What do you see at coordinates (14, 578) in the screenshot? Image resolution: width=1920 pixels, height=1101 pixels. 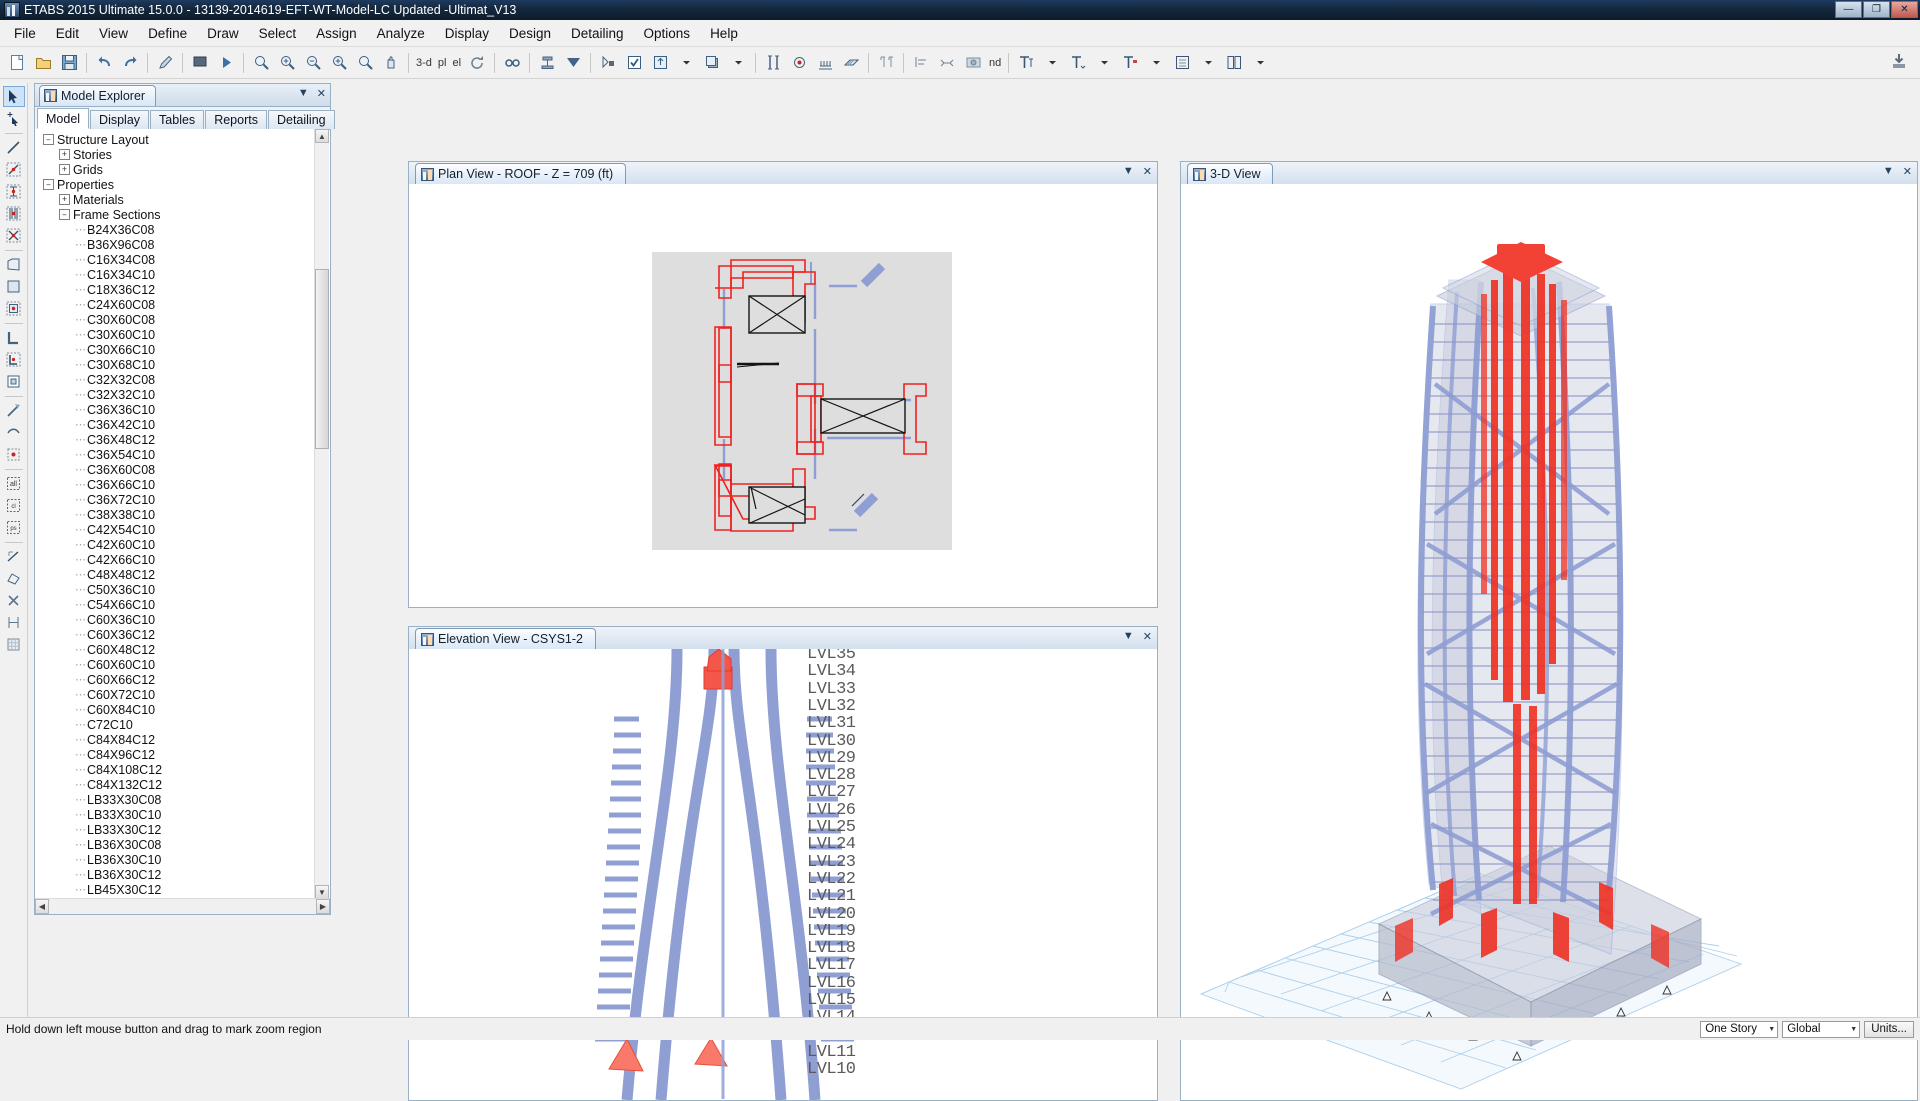 I see `select-poly-icon` at bounding box center [14, 578].